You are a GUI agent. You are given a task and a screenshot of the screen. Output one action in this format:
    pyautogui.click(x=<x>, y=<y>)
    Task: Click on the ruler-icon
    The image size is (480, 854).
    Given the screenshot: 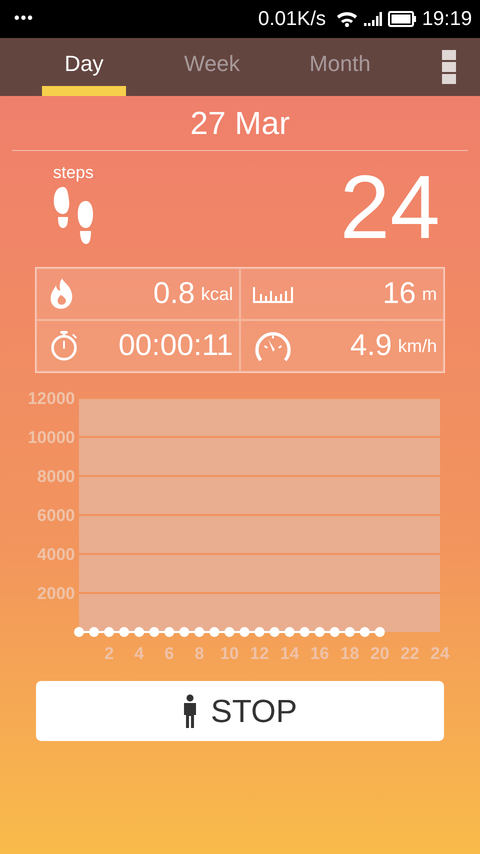 What is the action you would take?
    pyautogui.click(x=273, y=294)
    